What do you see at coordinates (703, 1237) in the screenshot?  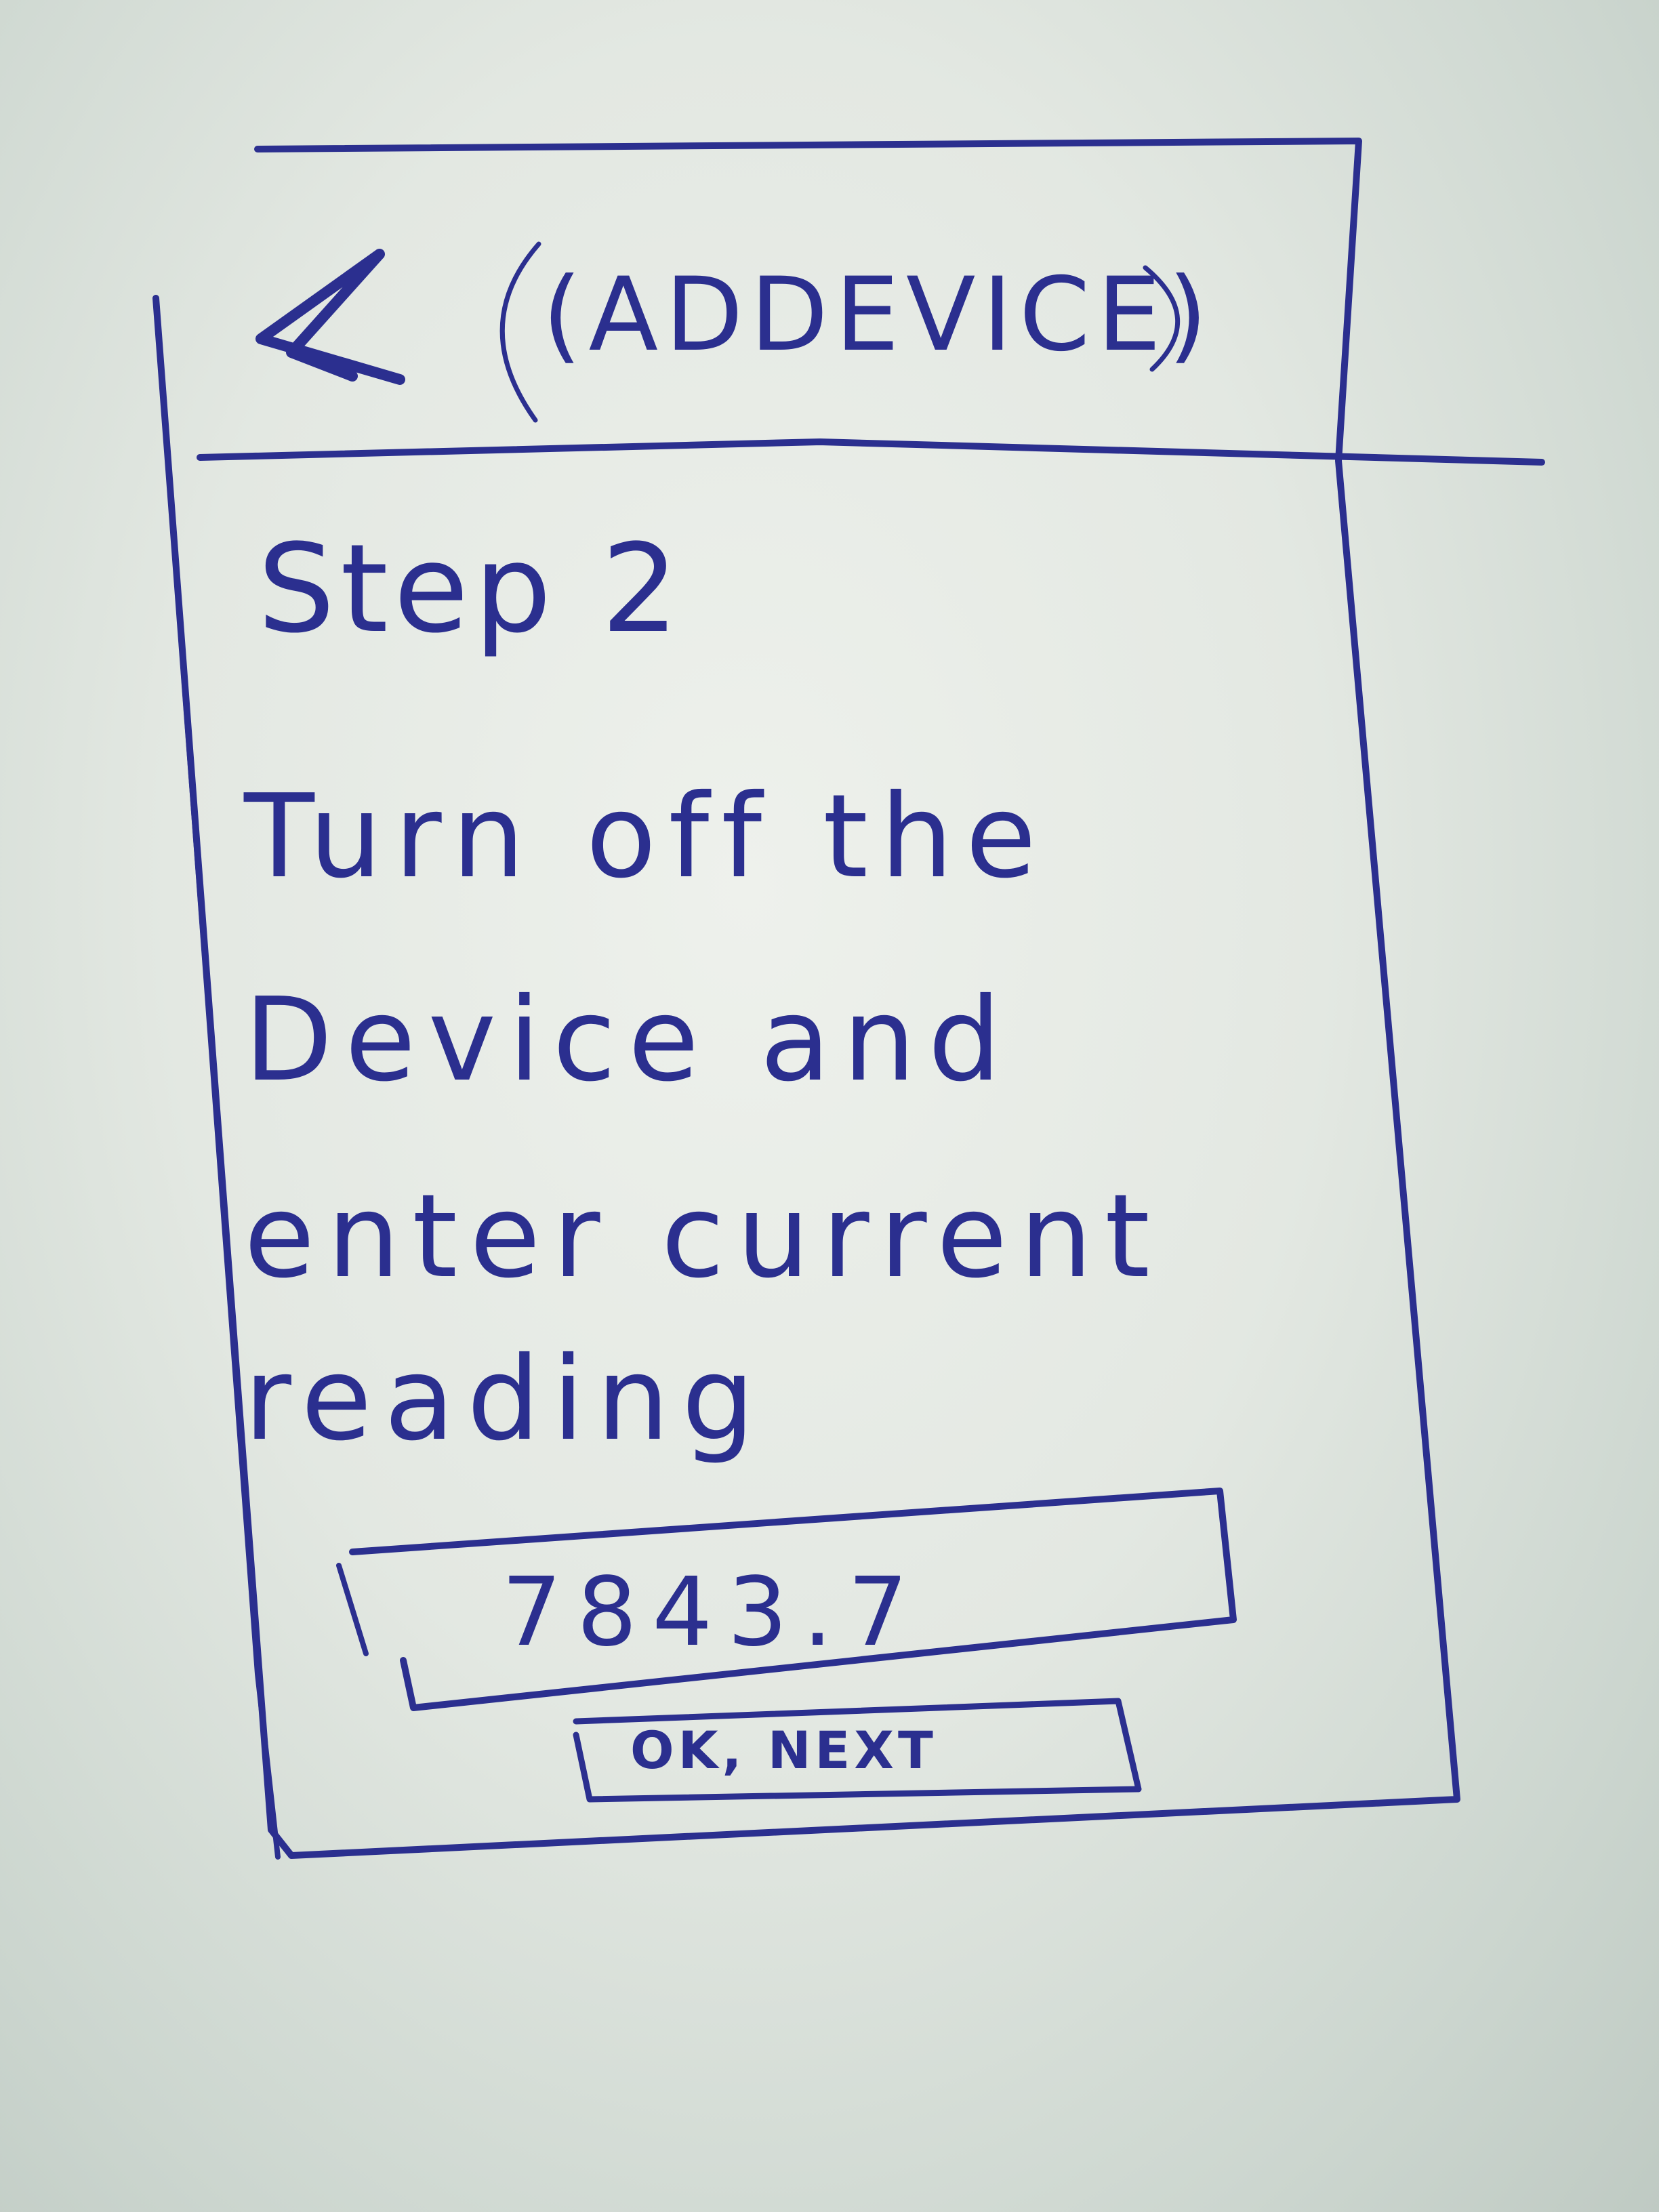 I see `instruction-line-3: enter current` at bounding box center [703, 1237].